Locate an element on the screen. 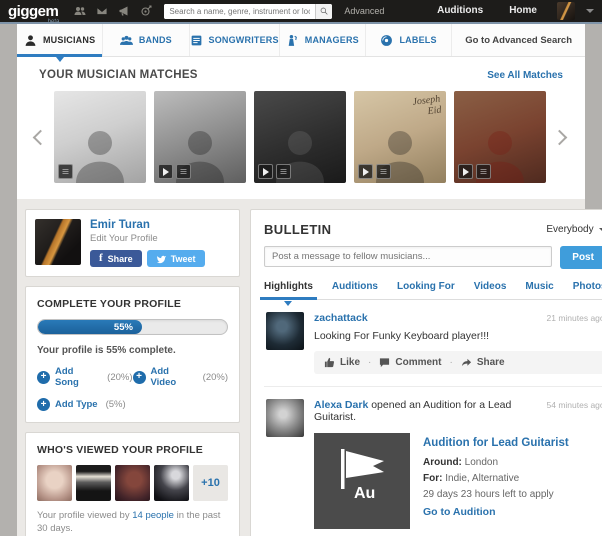  viewed-count-link: 14 people is located at coordinates (153, 515).